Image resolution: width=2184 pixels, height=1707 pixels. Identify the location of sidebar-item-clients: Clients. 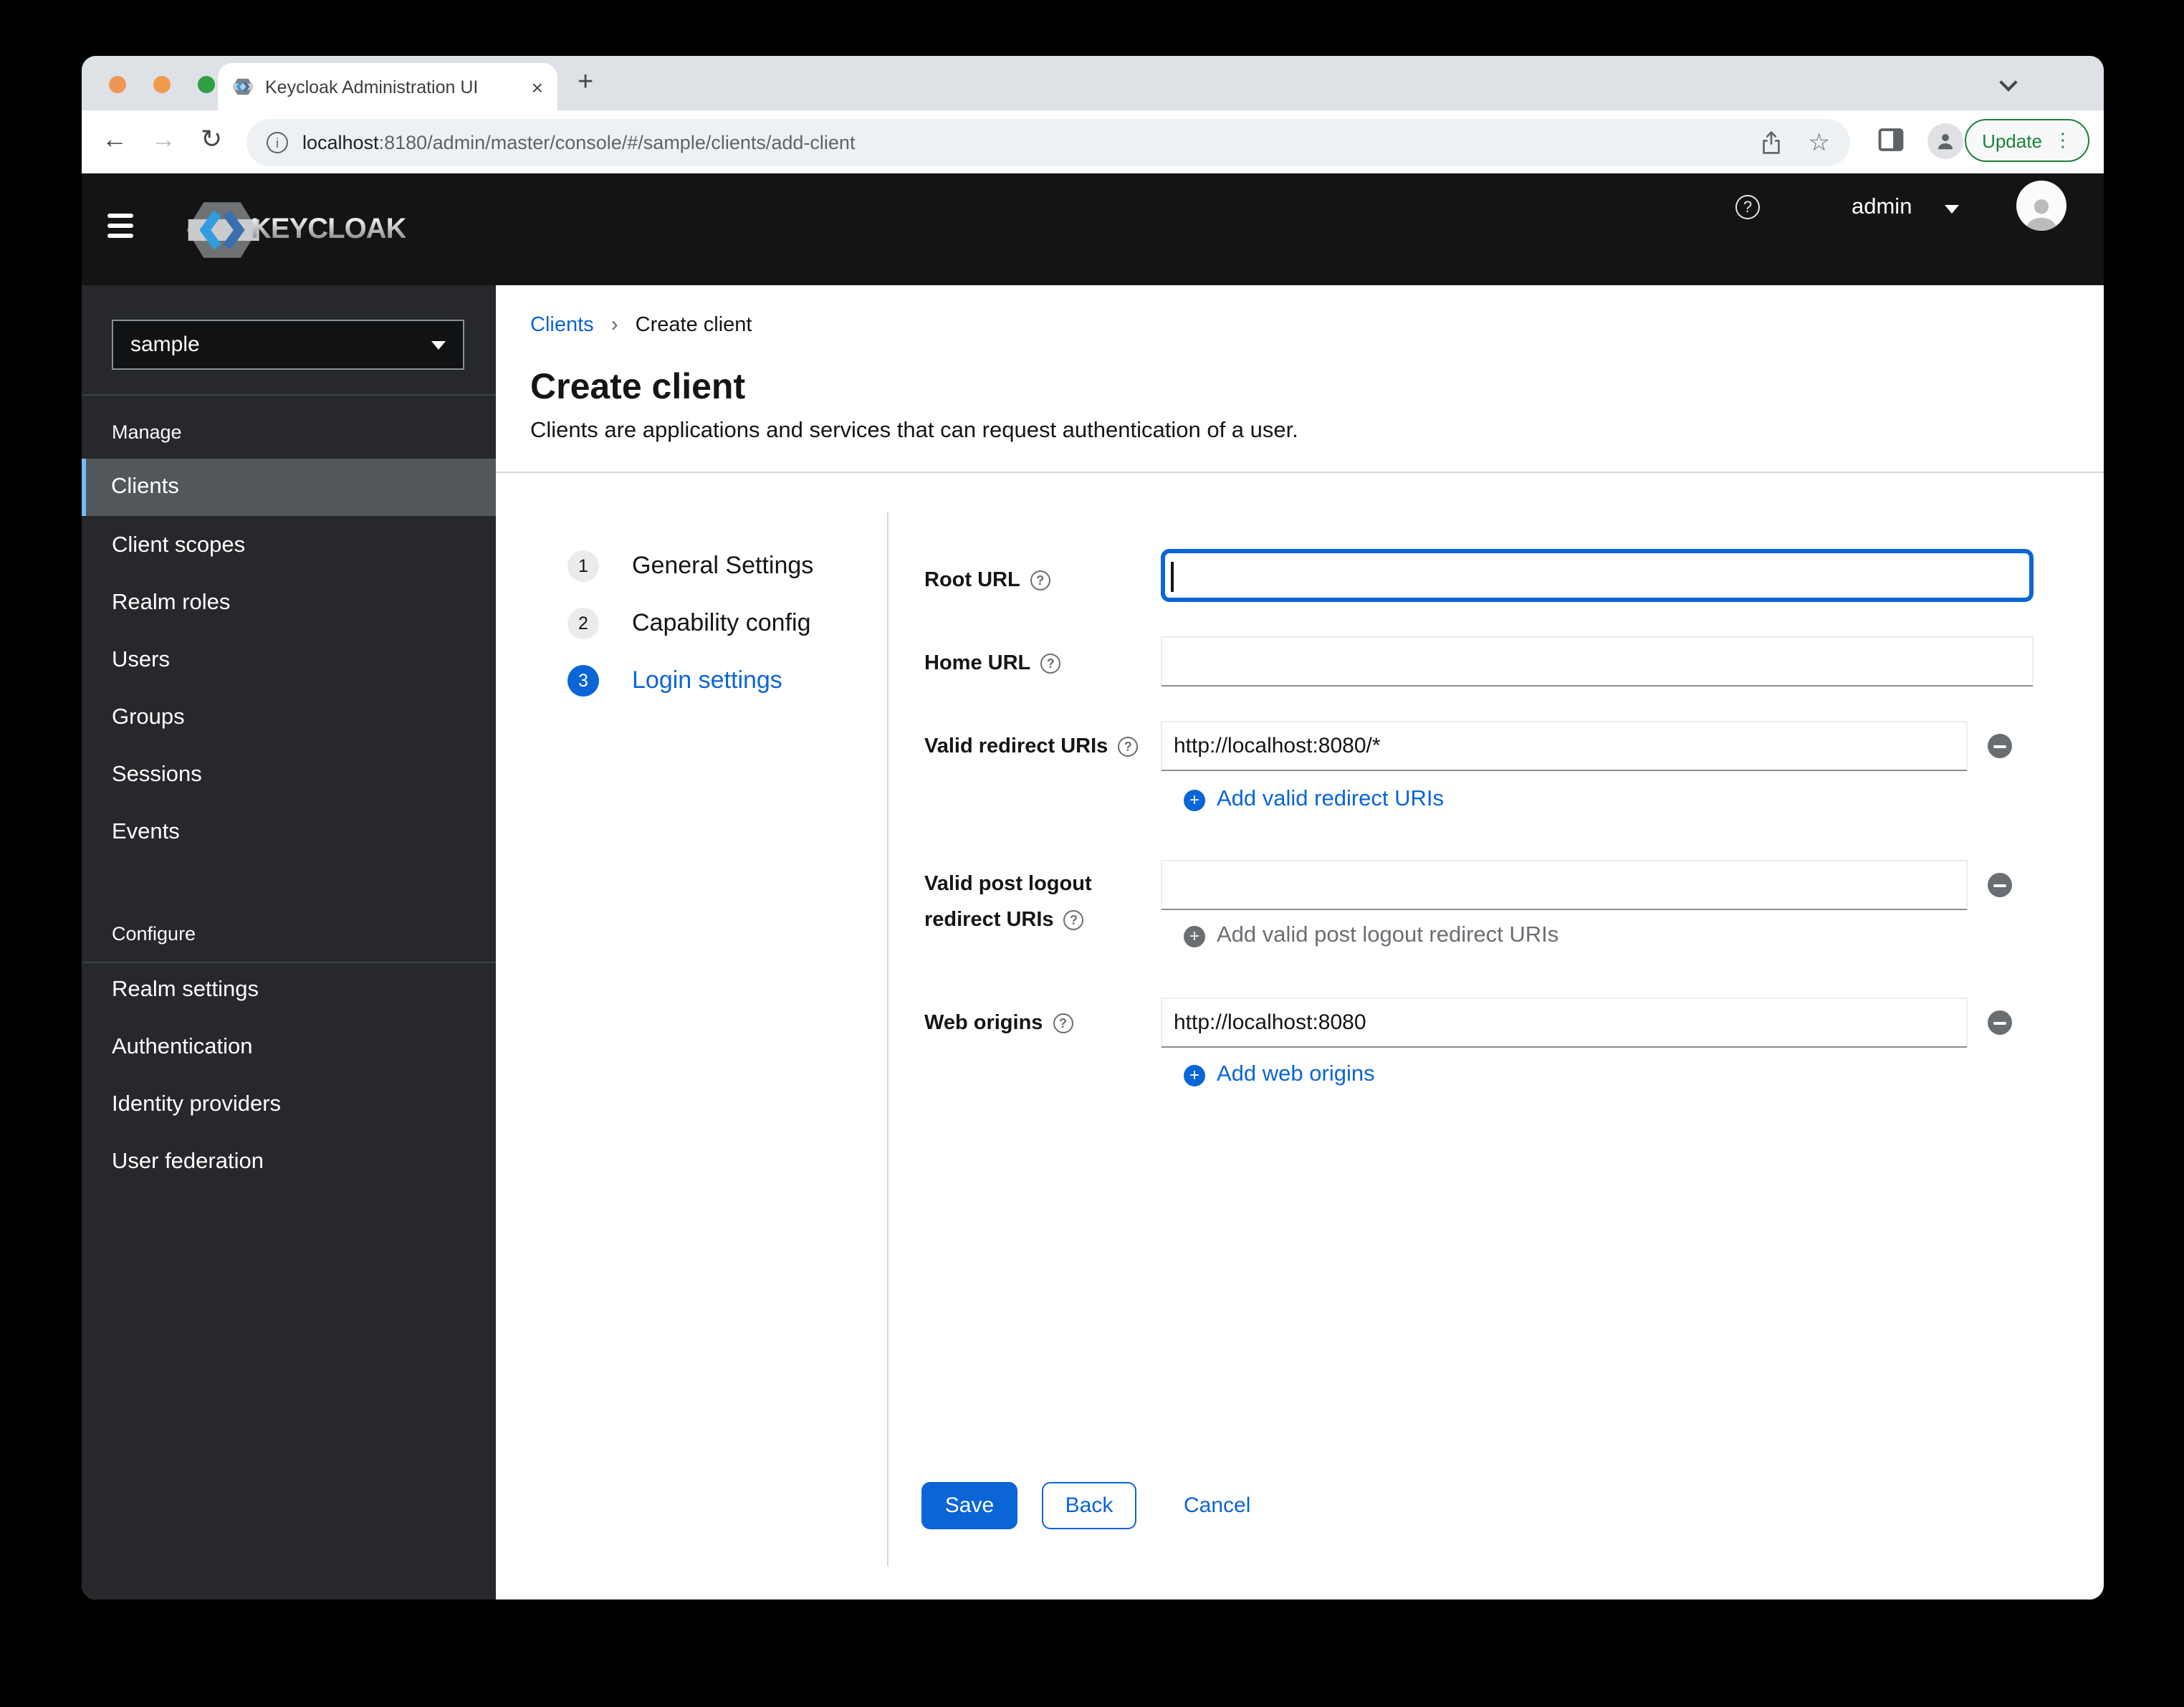
(289, 487).